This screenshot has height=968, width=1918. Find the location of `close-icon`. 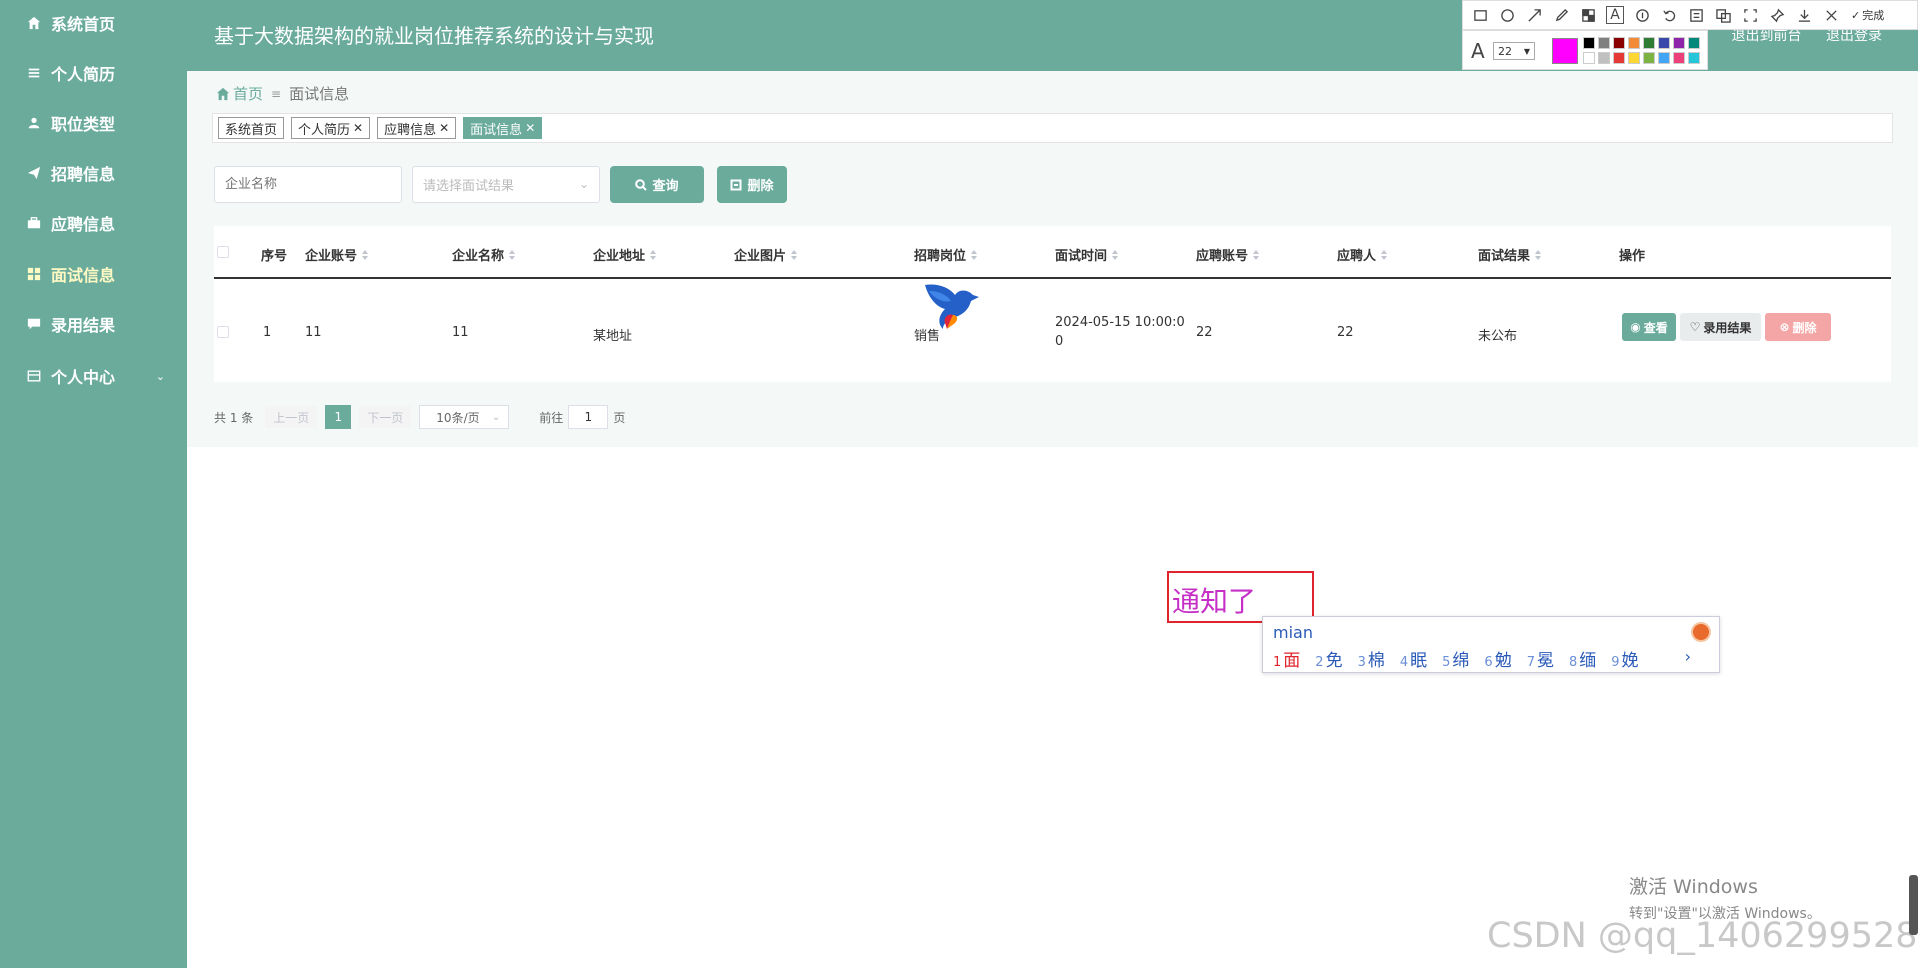

close-icon is located at coordinates (1831, 15).